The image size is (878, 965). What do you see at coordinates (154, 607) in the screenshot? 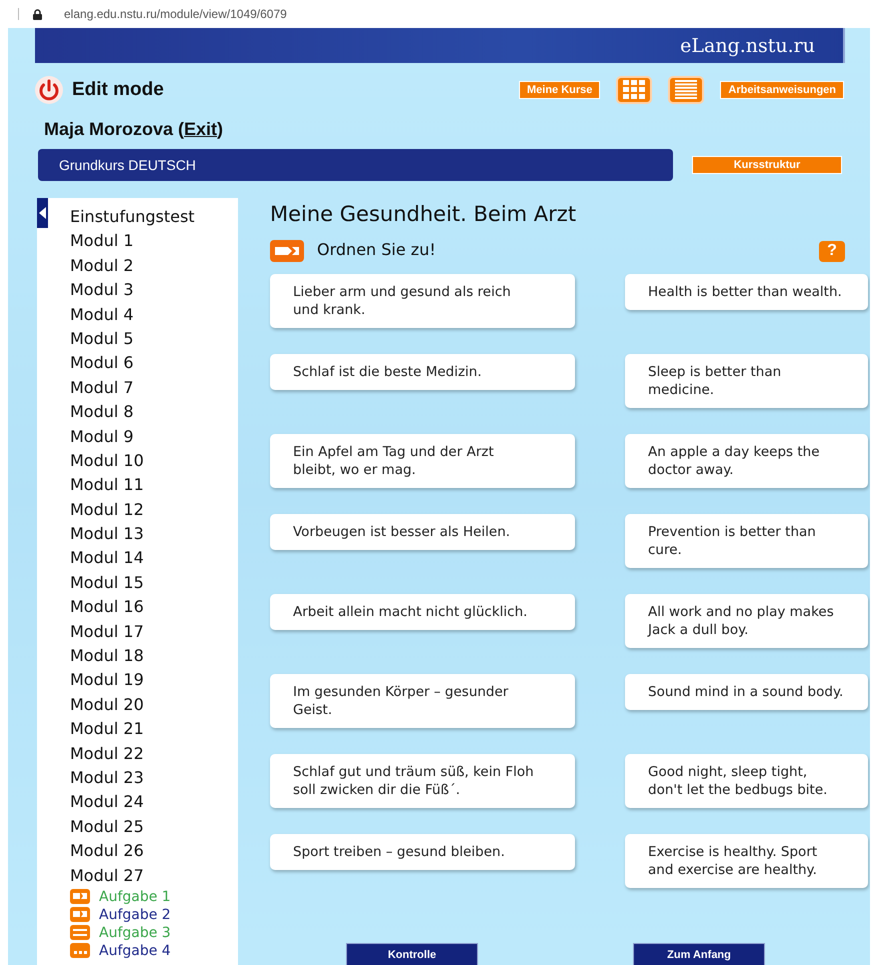
I see `module-link: Modul 16` at bounding box center [154, 607].